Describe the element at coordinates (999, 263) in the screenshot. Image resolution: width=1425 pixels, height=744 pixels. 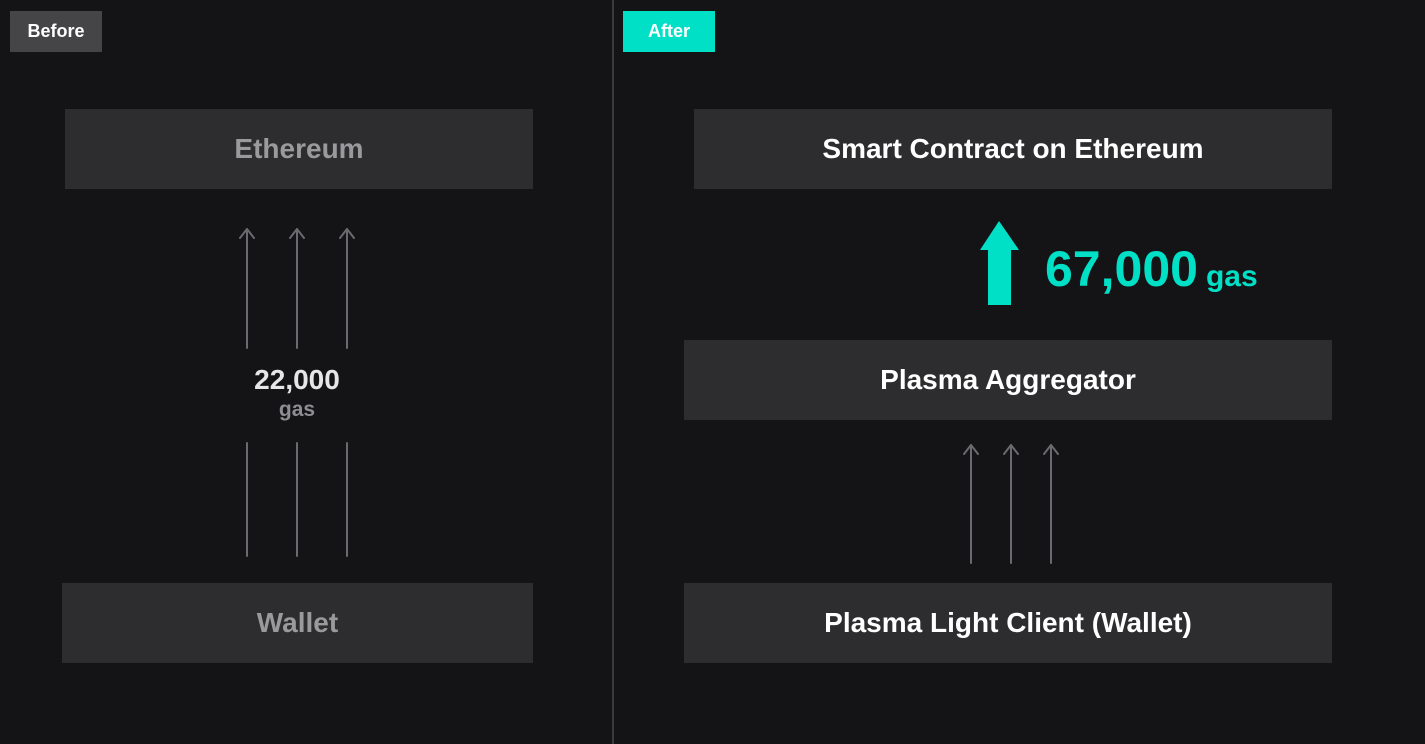
I see `arrow-up-bold-icon` at that location.